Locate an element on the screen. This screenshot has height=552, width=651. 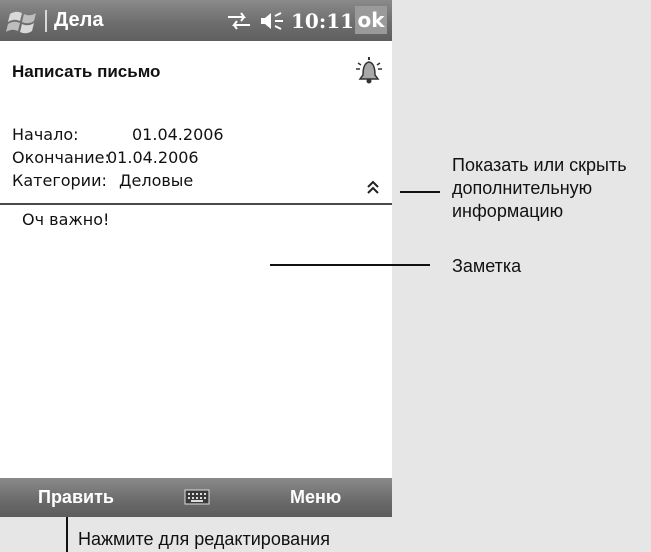
menu-button: Меню is located at coordinates (315, 497).